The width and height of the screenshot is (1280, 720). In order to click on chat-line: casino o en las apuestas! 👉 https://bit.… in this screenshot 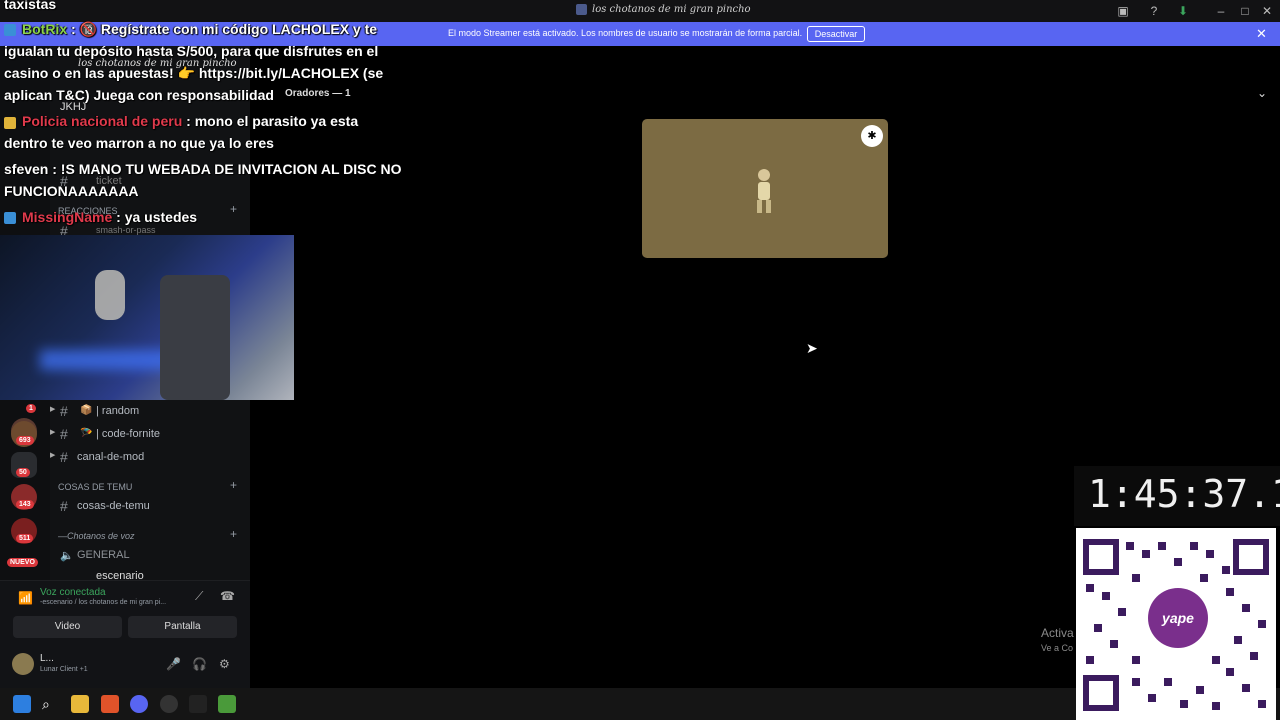, I will do `click(194, 73)`.